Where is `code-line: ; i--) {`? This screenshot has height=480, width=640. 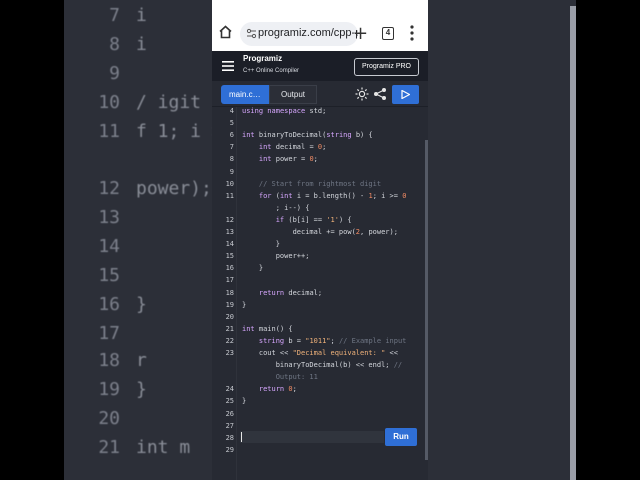 code-line: ; i--) { is located at coordinates (276, 208).